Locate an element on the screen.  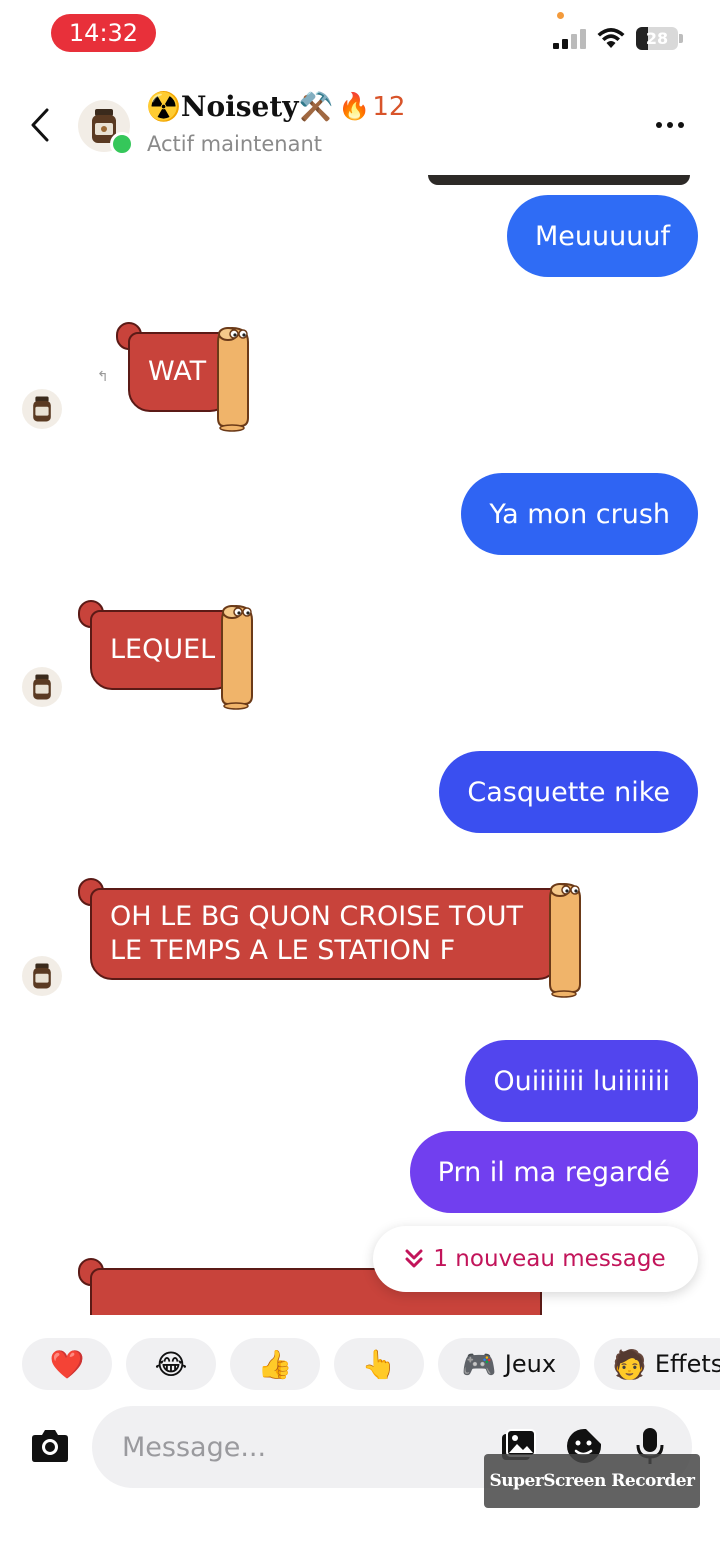
reaction-thumbs-up-button: 👍 is located at coordinates (275, 1364).